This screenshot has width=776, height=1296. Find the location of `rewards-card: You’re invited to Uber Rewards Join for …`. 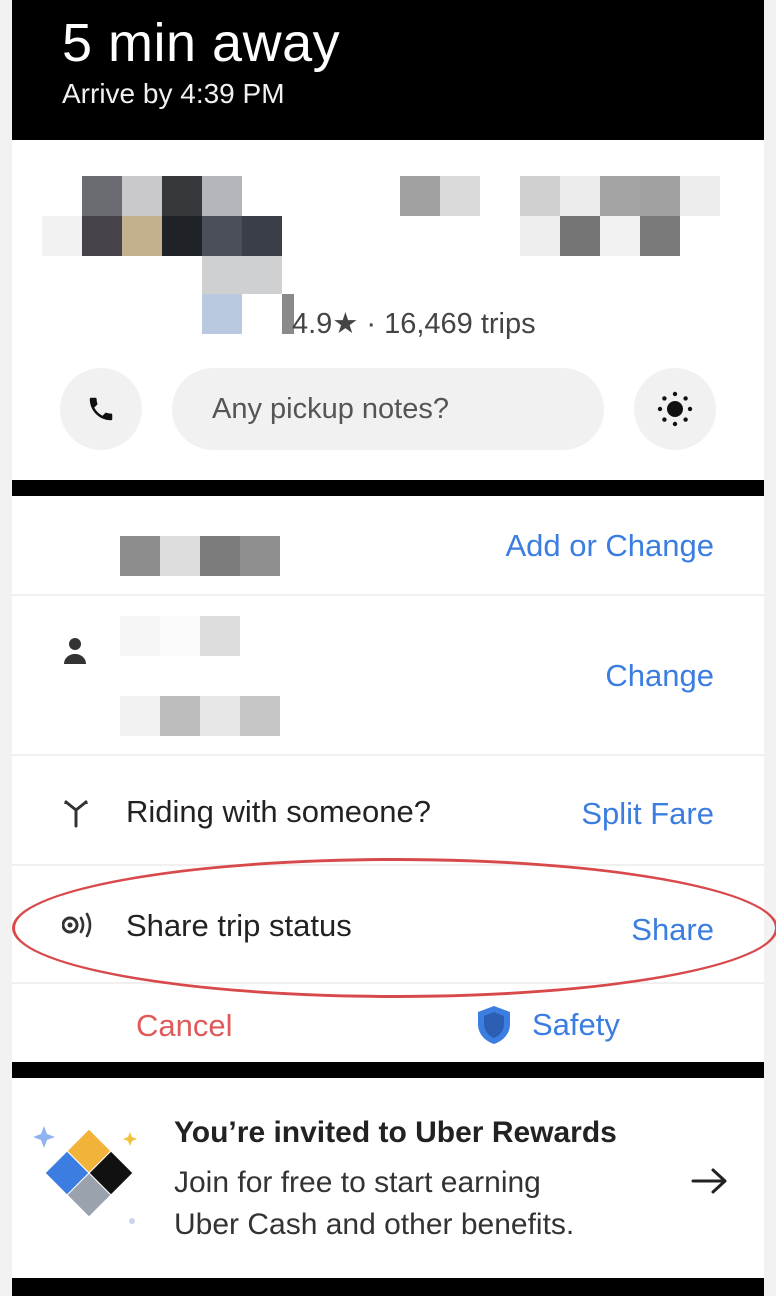

rewards-card: You’re invited to Uber Rewards Join for … is located at coordinates (388, 1178).